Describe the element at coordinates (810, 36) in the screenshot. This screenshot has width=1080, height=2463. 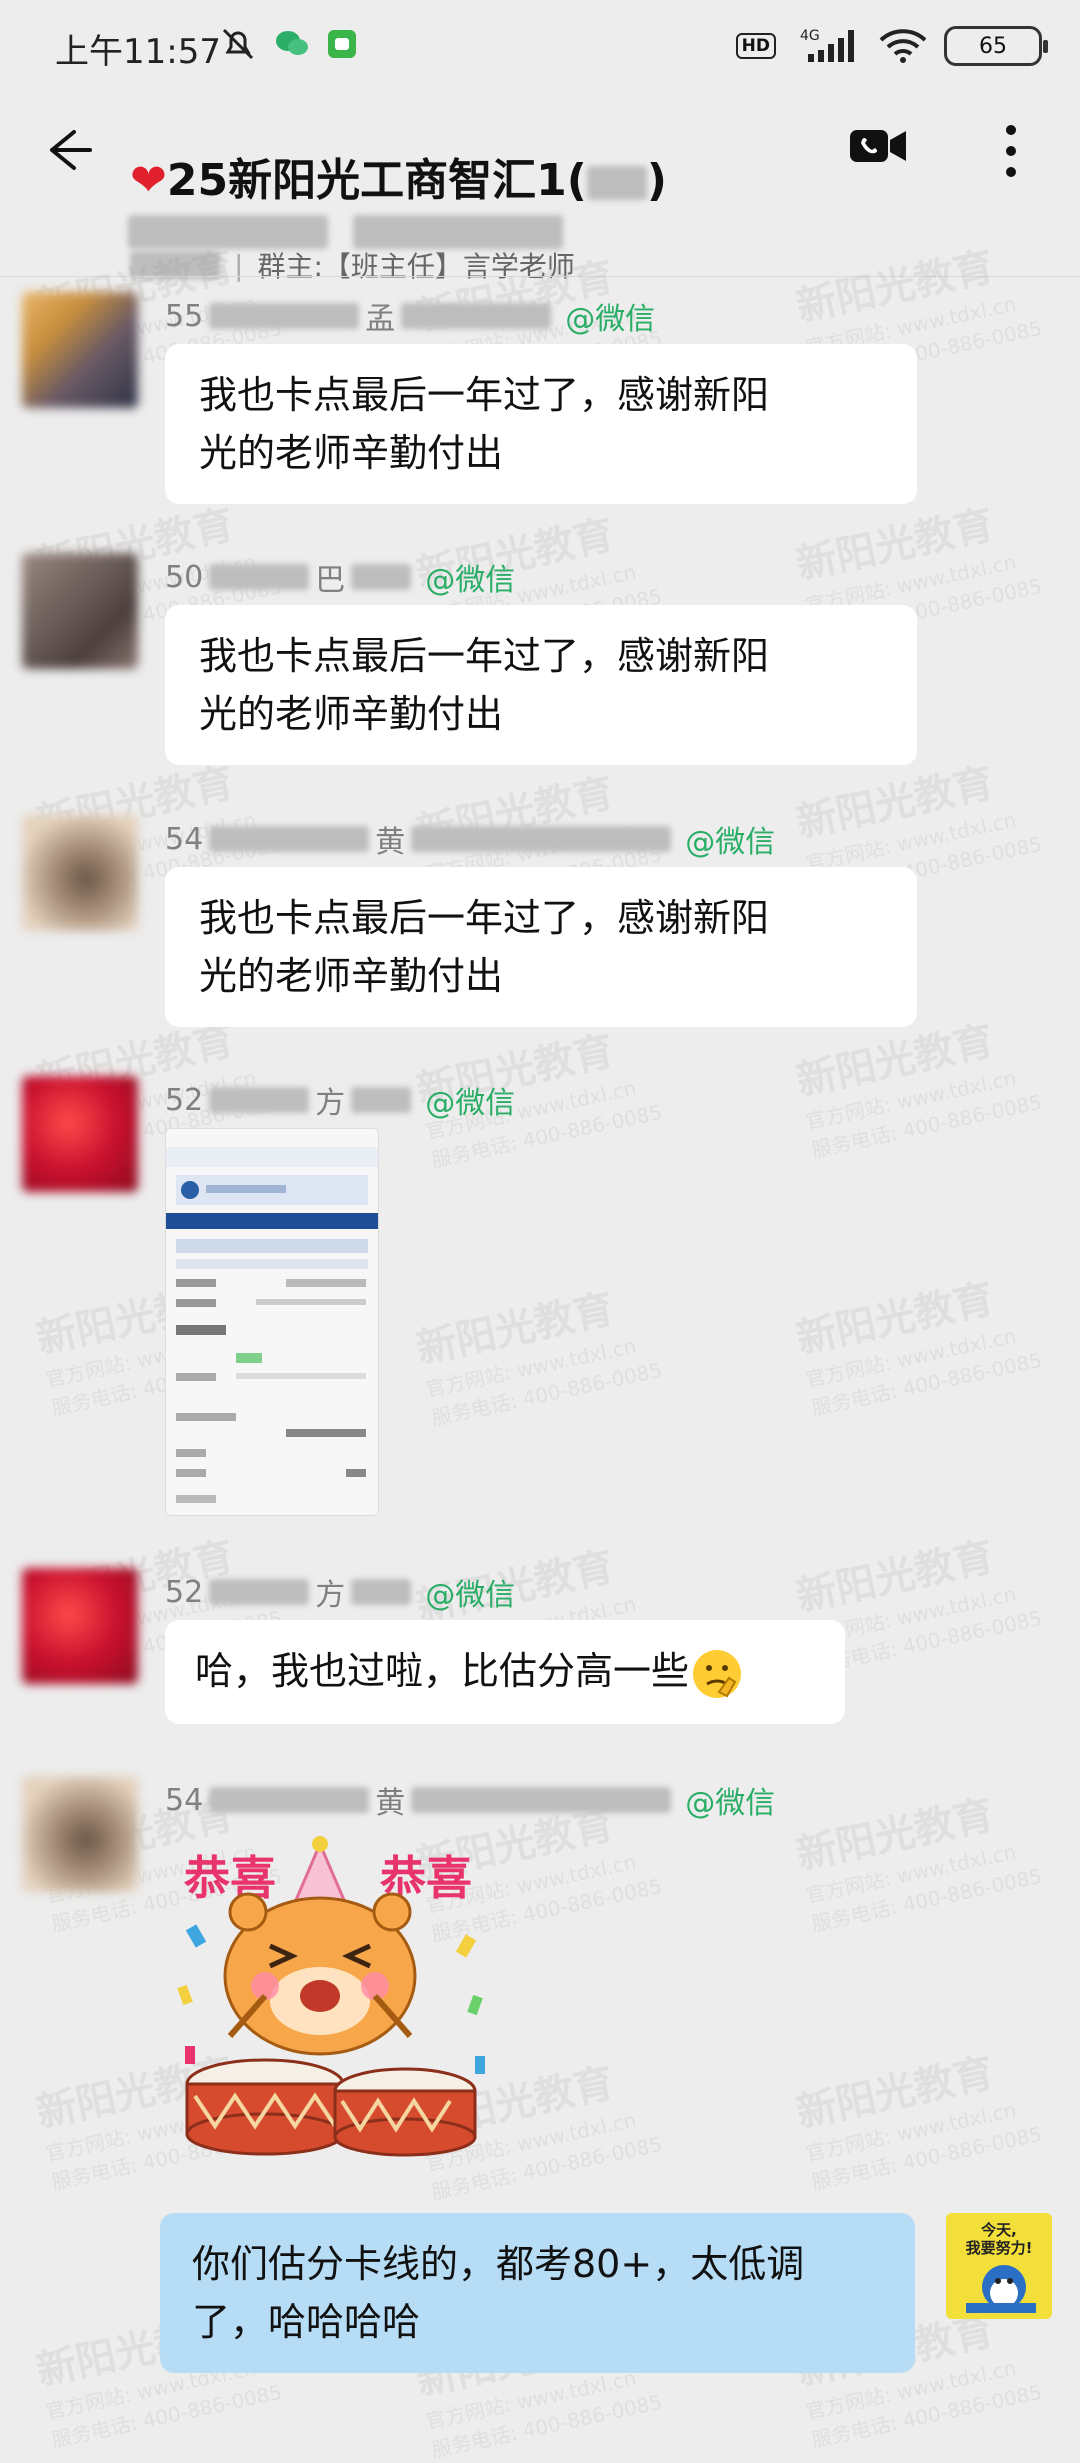
I see `network-type: 4G` at that location.